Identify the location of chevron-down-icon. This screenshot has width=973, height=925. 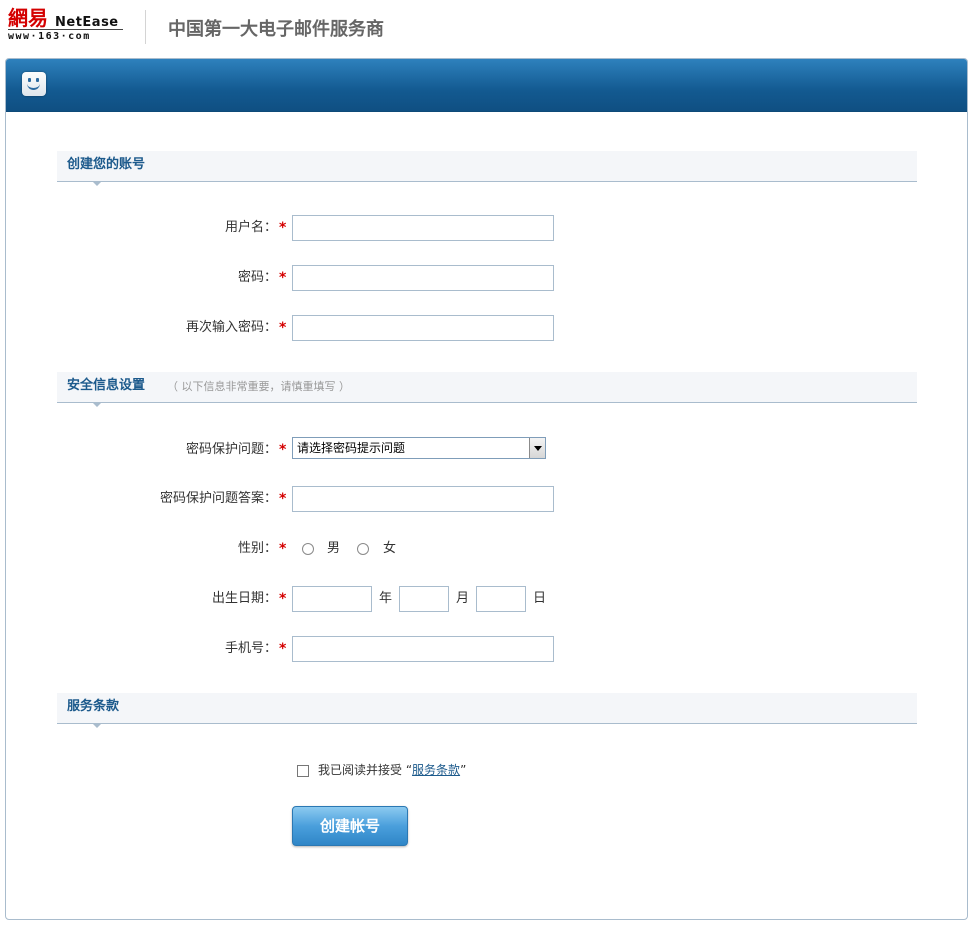
(537, 448).